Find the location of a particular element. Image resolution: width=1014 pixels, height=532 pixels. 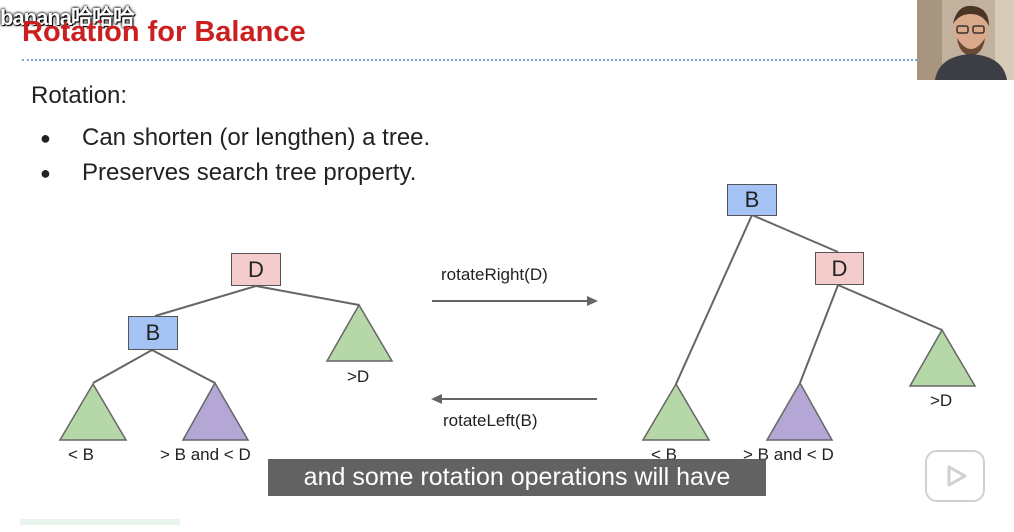

subtree-between-right is located at coordinates (799, 411).